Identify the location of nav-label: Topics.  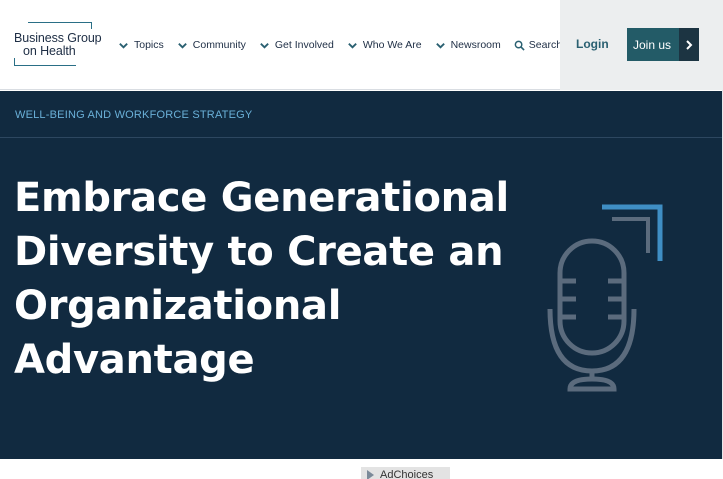
(149, 45).